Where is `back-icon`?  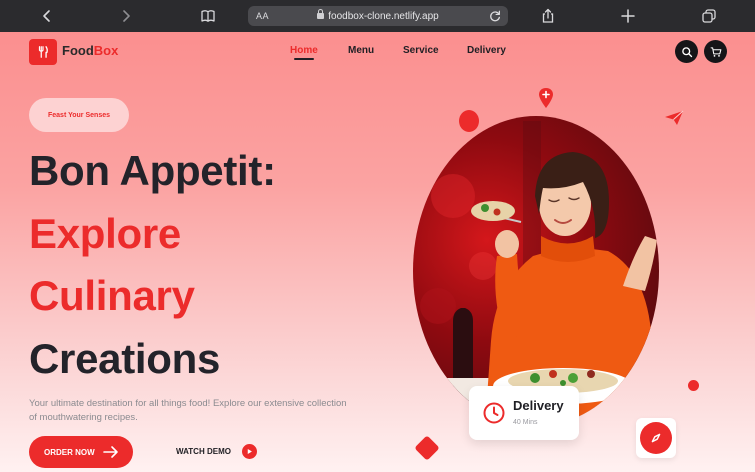 back-icon is located at coordinates (47, 16).